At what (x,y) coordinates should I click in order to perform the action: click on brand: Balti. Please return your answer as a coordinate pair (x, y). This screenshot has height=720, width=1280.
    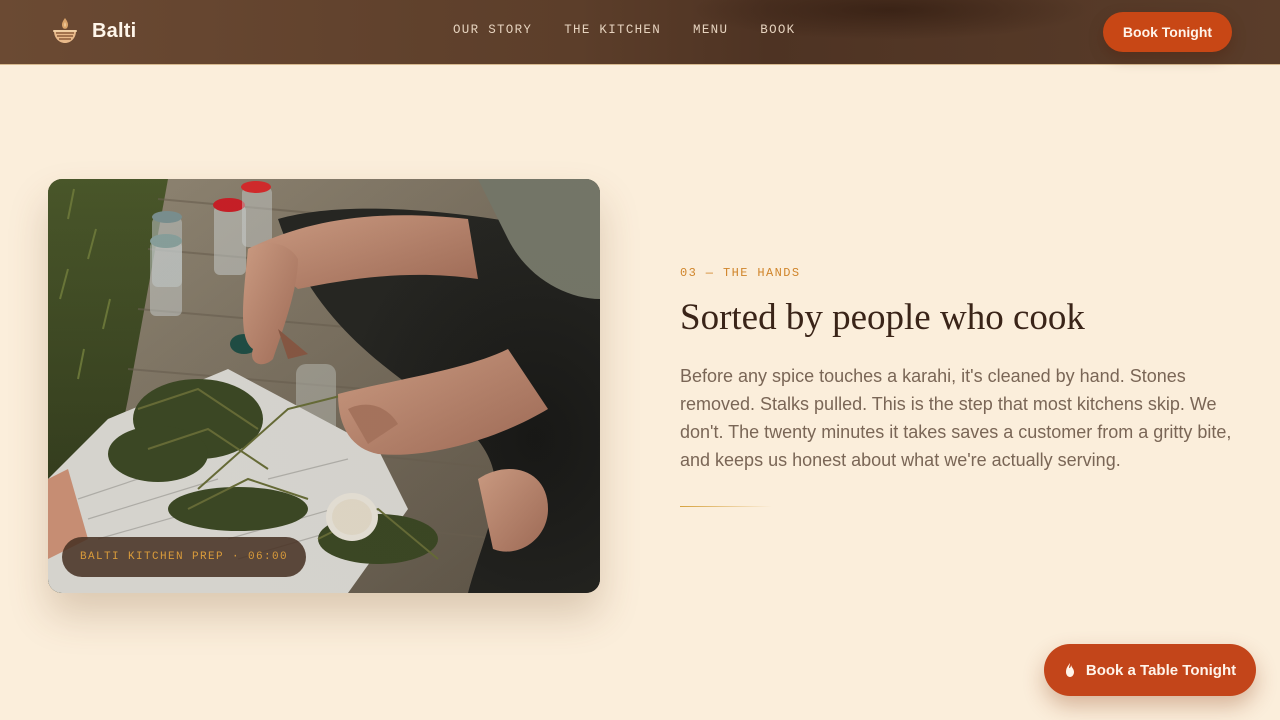
    Looking at the image, I should click on (94, 31).